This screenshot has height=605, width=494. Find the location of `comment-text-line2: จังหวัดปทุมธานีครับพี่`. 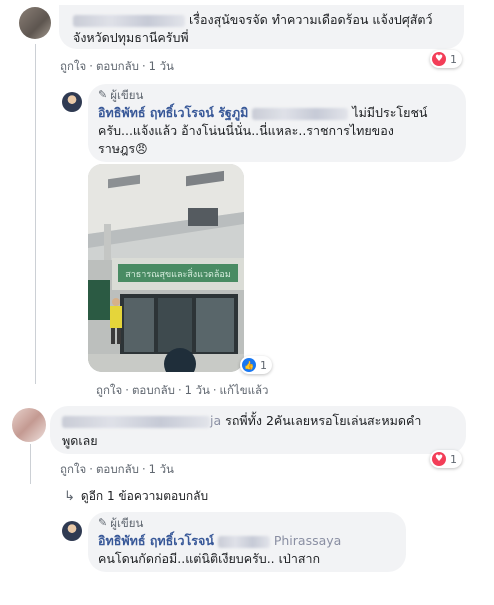

comment-text-line2: จังหวัดปทุมธานีครับพี่ is located at coordinates (131, 37).